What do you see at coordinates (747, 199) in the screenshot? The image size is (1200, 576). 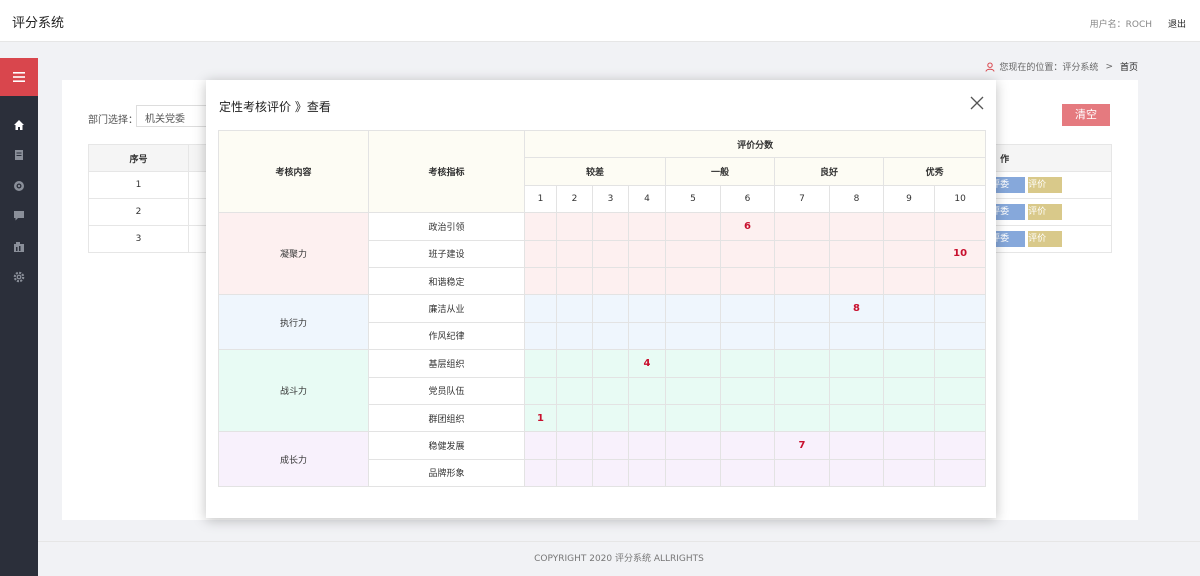 I see `header-score-number: 6` at bounding box center [747, 199].